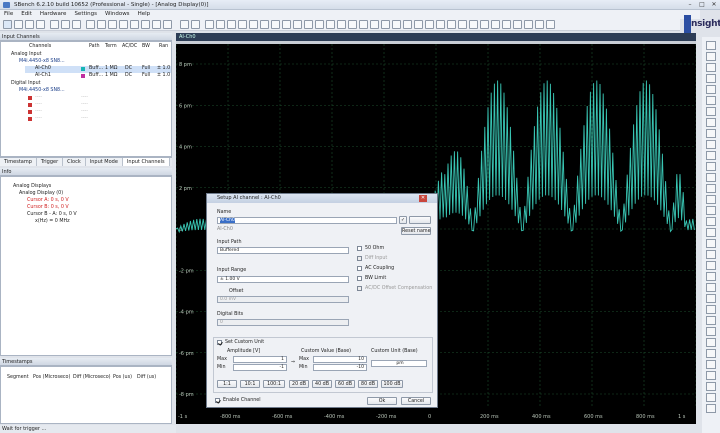  What do you see at coordinates (38, 118) in the screenshot?
I see `digital-channel-3: ----` at bounding box center [38, 118].